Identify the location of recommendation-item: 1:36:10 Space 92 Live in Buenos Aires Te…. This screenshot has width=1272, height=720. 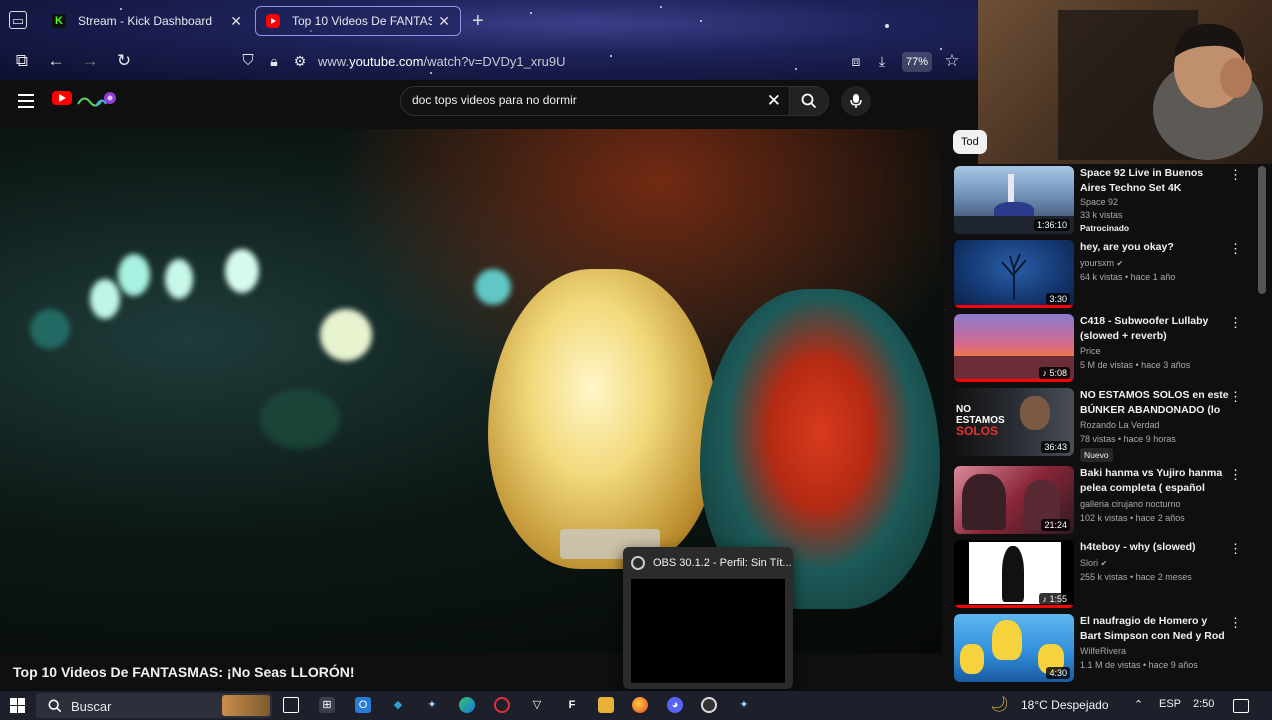
(1104, 201).